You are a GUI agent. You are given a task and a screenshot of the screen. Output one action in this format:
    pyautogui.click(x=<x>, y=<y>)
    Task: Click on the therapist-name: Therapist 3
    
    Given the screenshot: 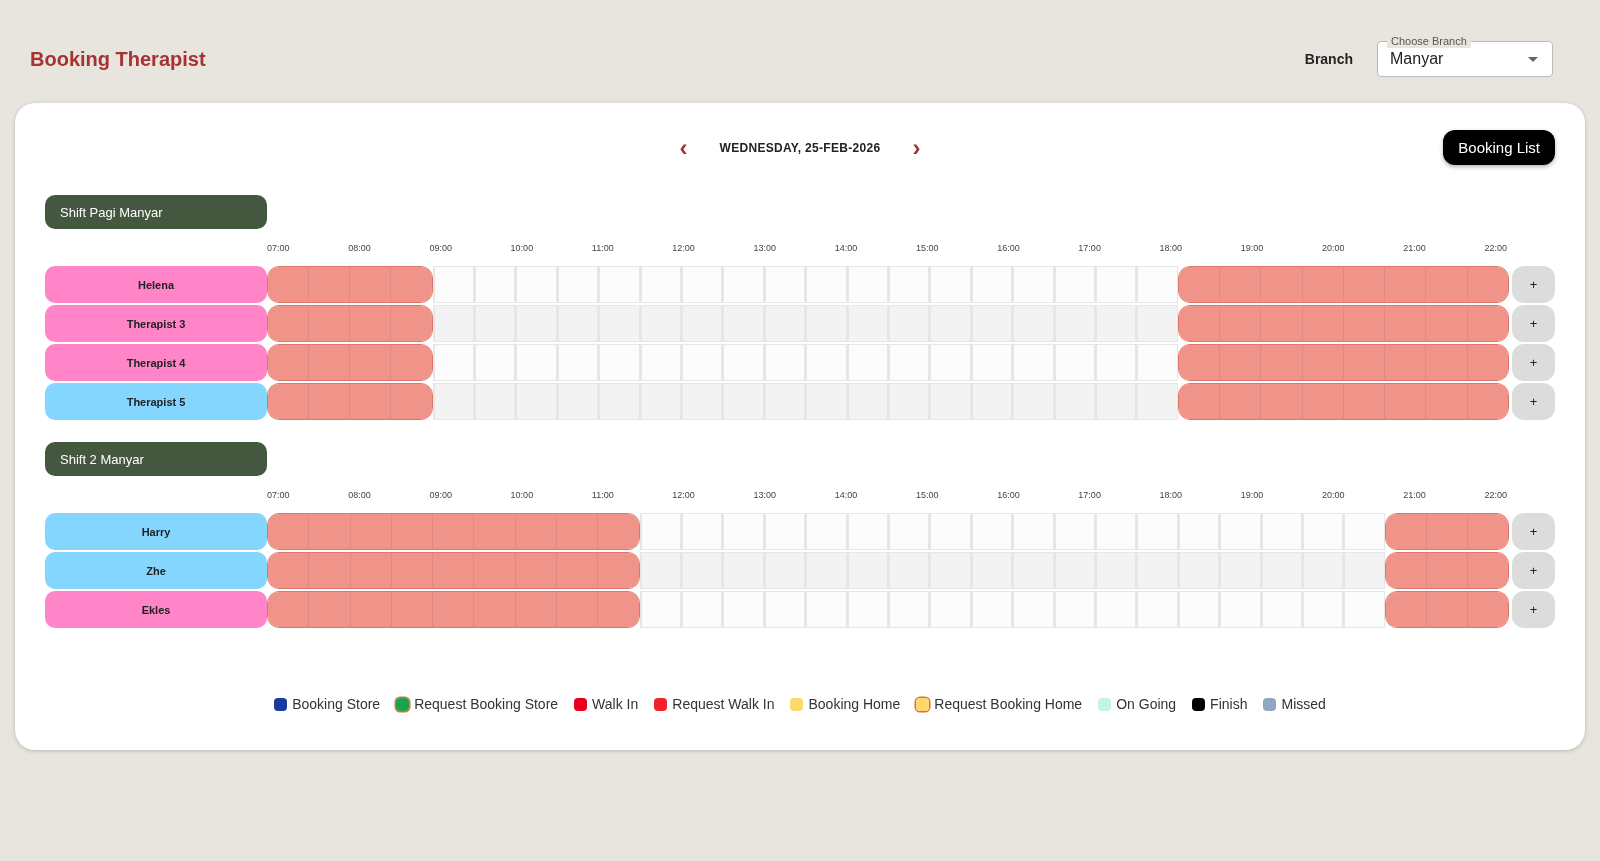 What is the action you would take?
    pyautogui.click(x=156, y=323)
    